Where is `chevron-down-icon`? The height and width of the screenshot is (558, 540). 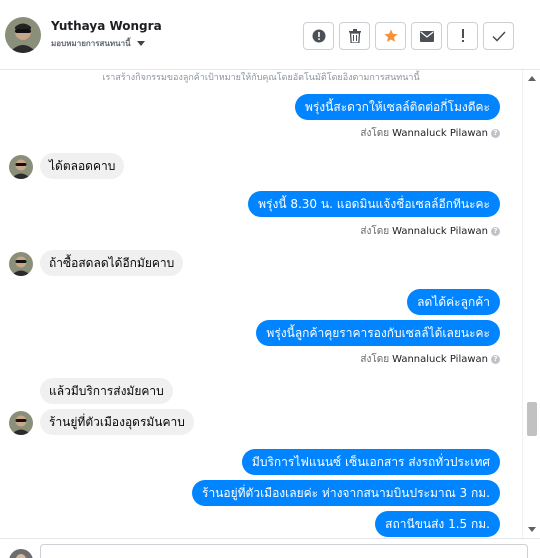
chevron-down-icon is located at coordinates (140, 43).